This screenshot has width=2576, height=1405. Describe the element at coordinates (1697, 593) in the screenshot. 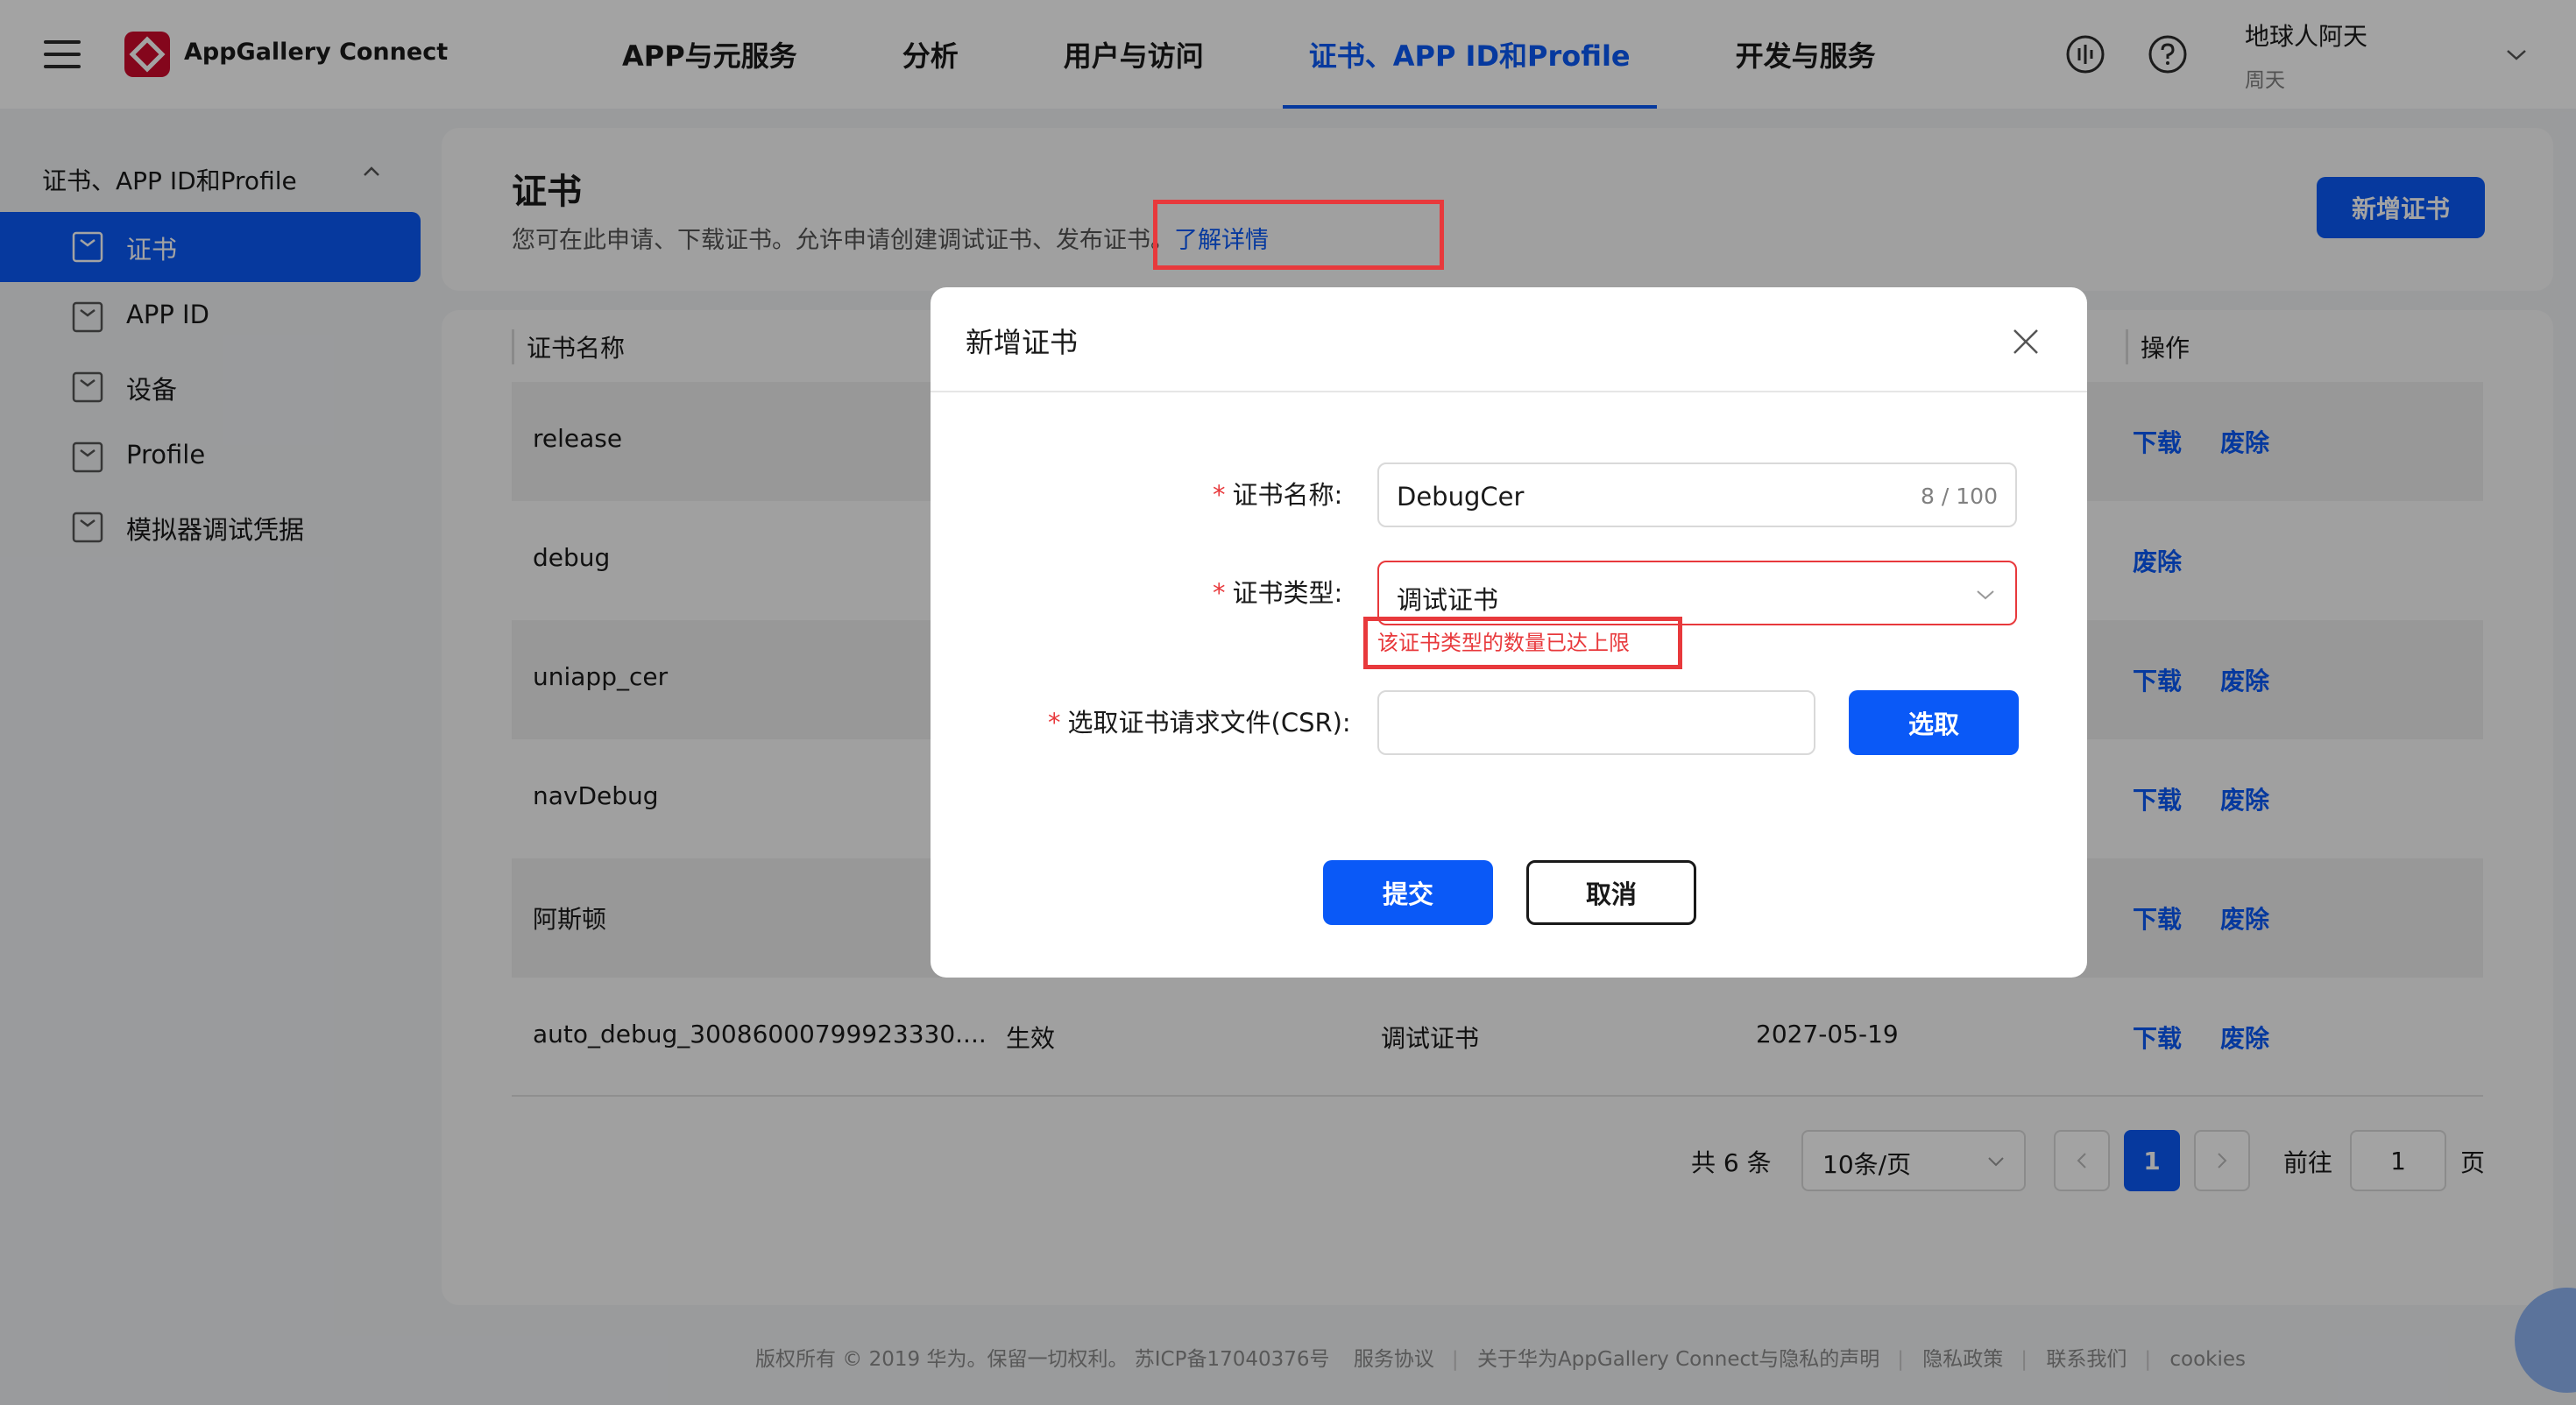

I see `cert-type-select: 调试证书` at that location.